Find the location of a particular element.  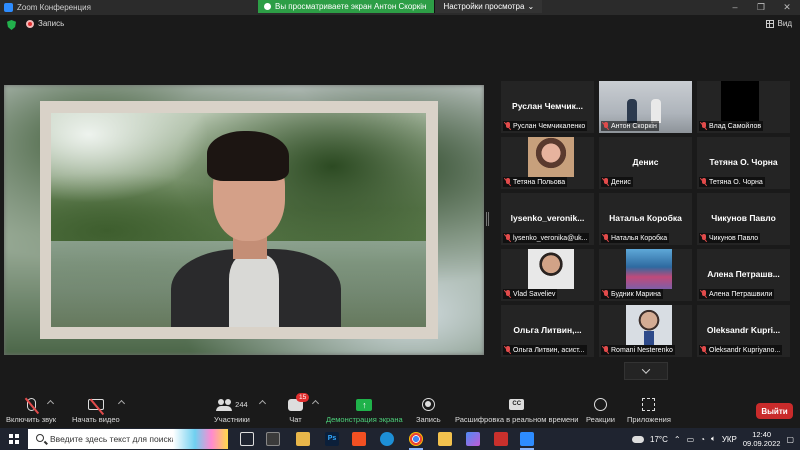

participant-tile: Тетяна Польова is located at coordinates (547, 163).